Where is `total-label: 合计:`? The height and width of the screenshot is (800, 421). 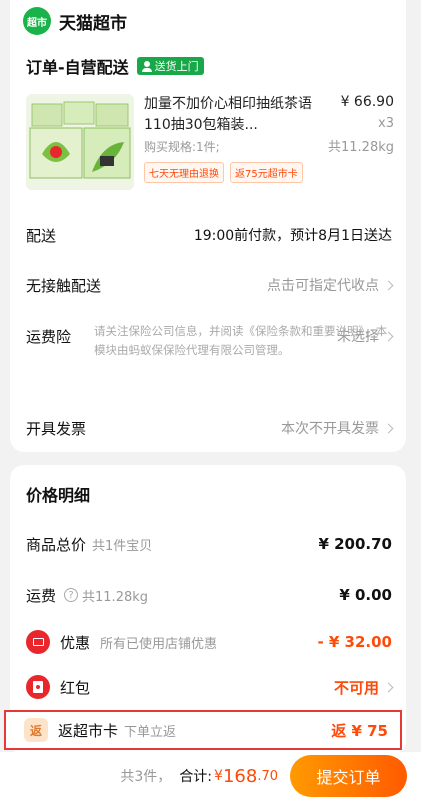
total-label: 合计: is located at coordinates (196, 777).